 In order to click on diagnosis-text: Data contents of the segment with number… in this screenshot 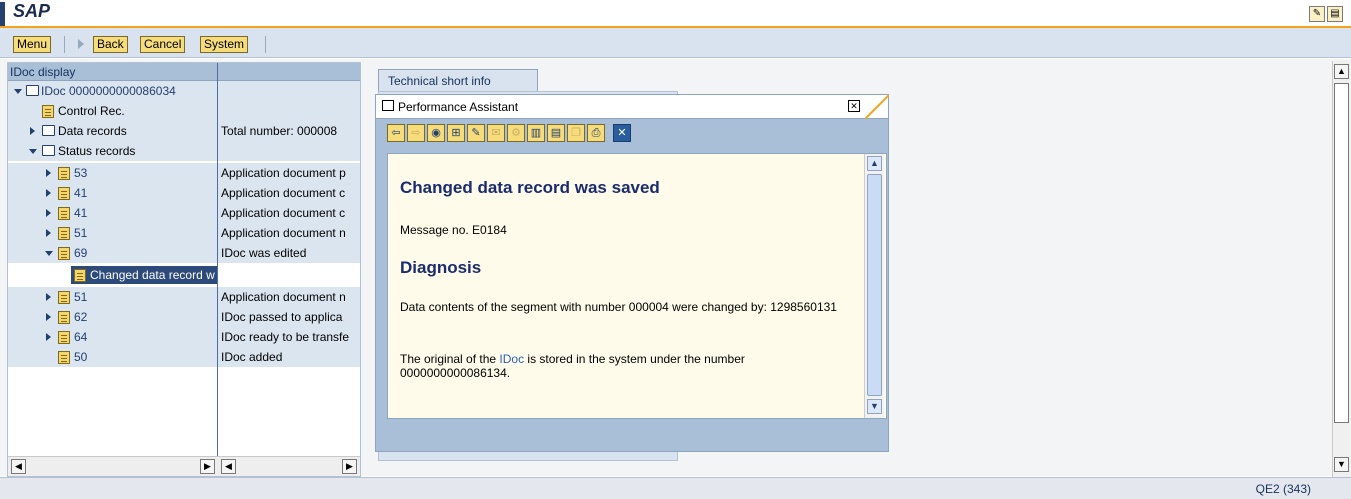, I will do `click(618, 307)`.